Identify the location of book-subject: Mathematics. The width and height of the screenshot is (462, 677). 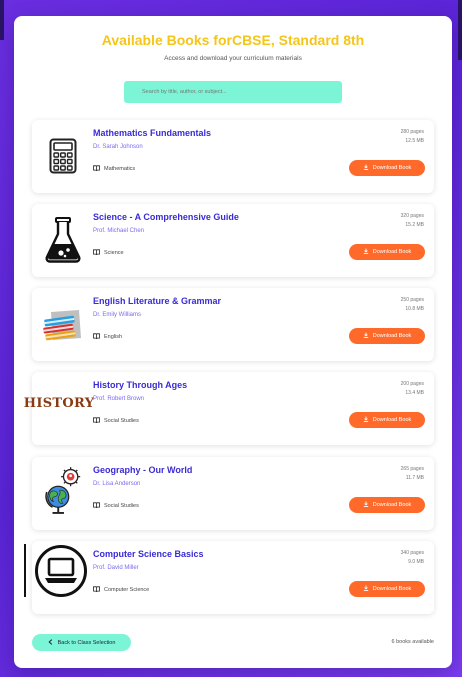
(114, 169).